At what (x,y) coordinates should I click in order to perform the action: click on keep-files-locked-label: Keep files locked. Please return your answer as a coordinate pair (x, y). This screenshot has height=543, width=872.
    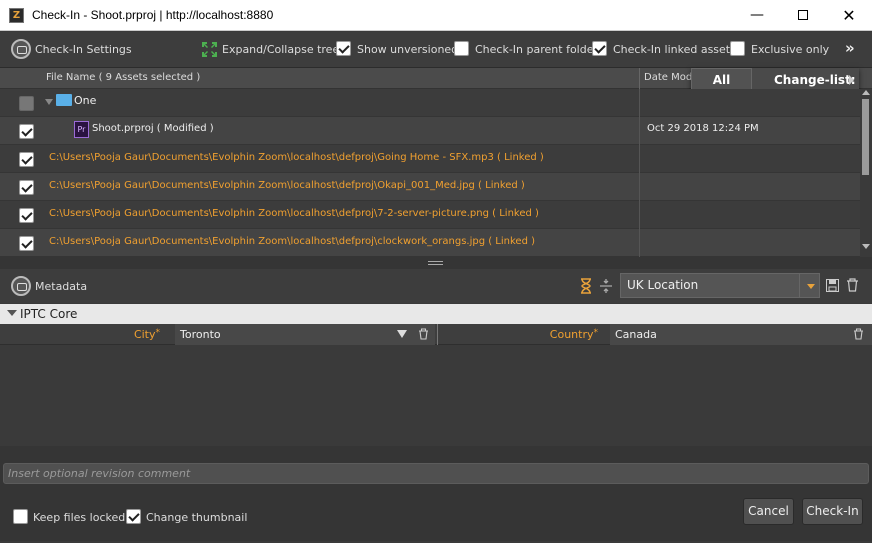
    Looking at the image, I should click on (79, 517).